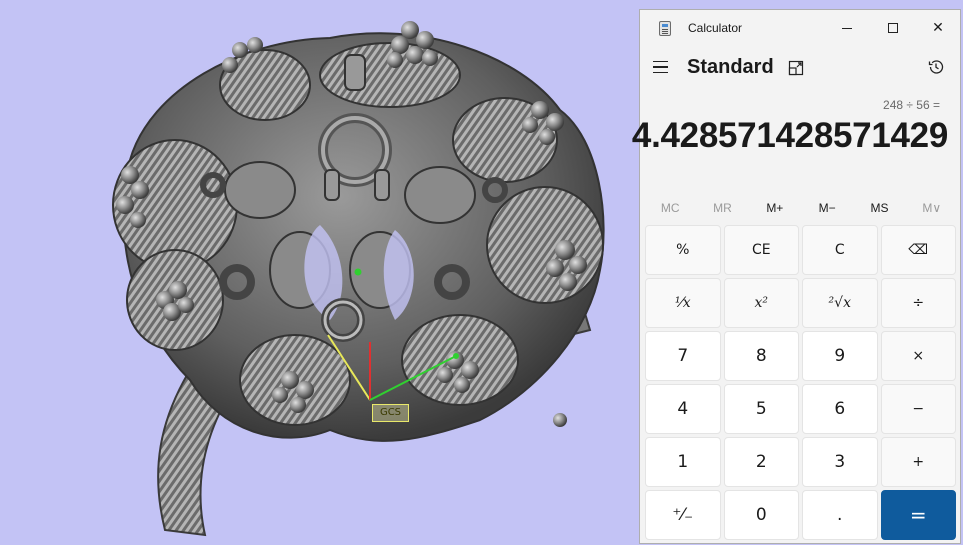  I want to click on six-key-label: 6, so click(840, 409).